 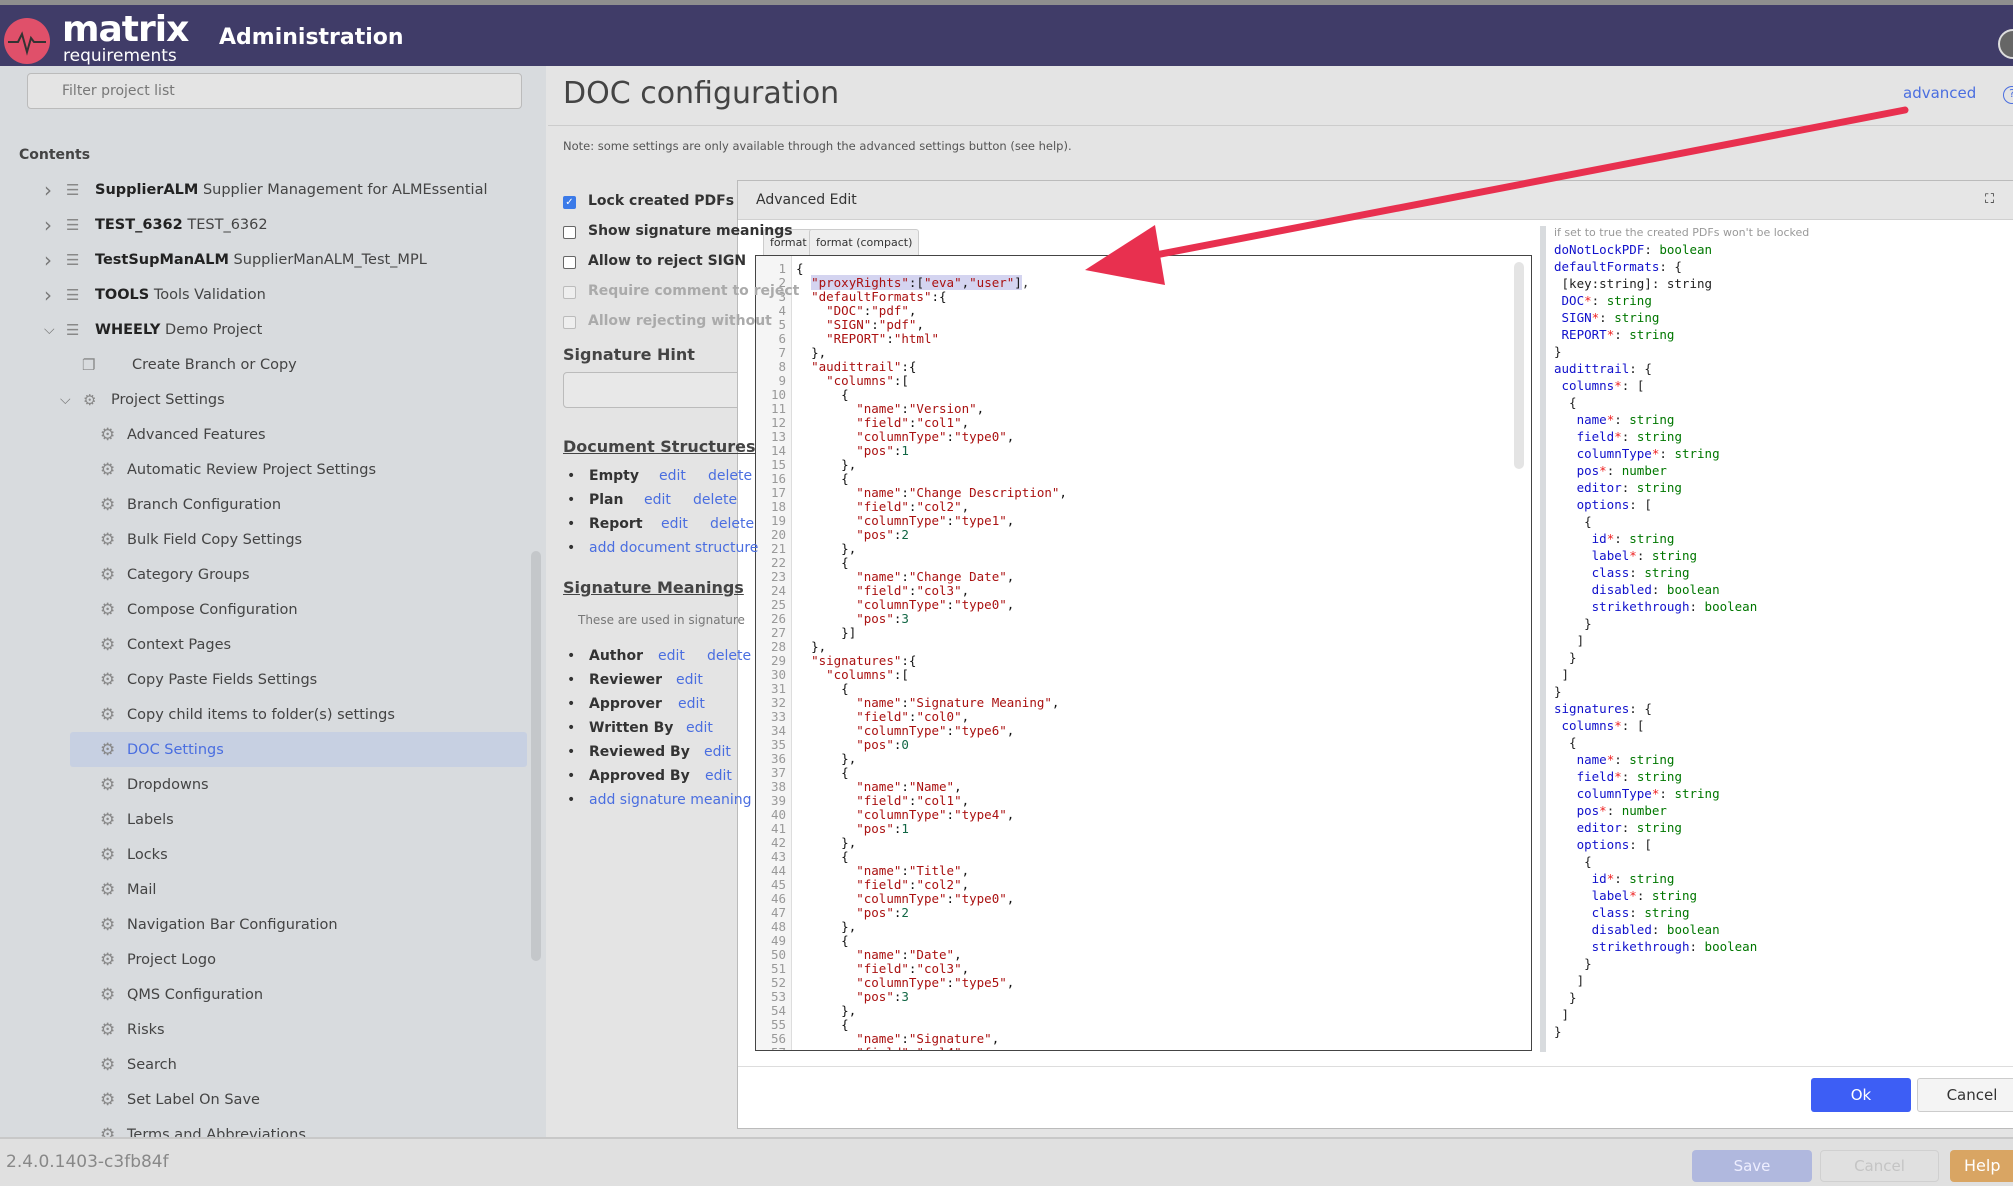 I want to click on sidebar-item-copy-paste-fields-settings: ⚙ Copy Paste Fields Settings, so click(x=264, y=679).